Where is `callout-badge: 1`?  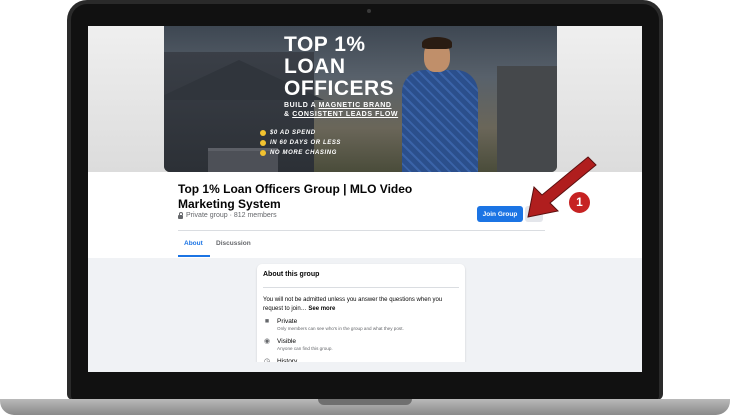
callout-badge: 1 is located at coordinates (579, 202).